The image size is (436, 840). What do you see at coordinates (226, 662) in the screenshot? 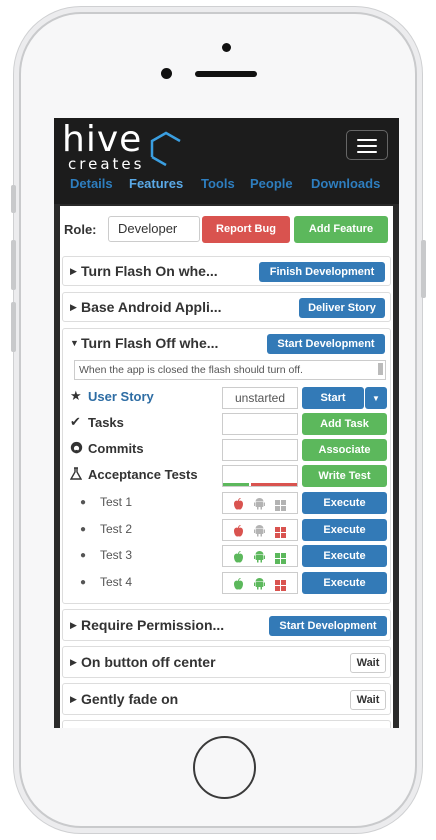
I see `feature-card: ▶ On button off center Wait` at bounding box center [226, 662].